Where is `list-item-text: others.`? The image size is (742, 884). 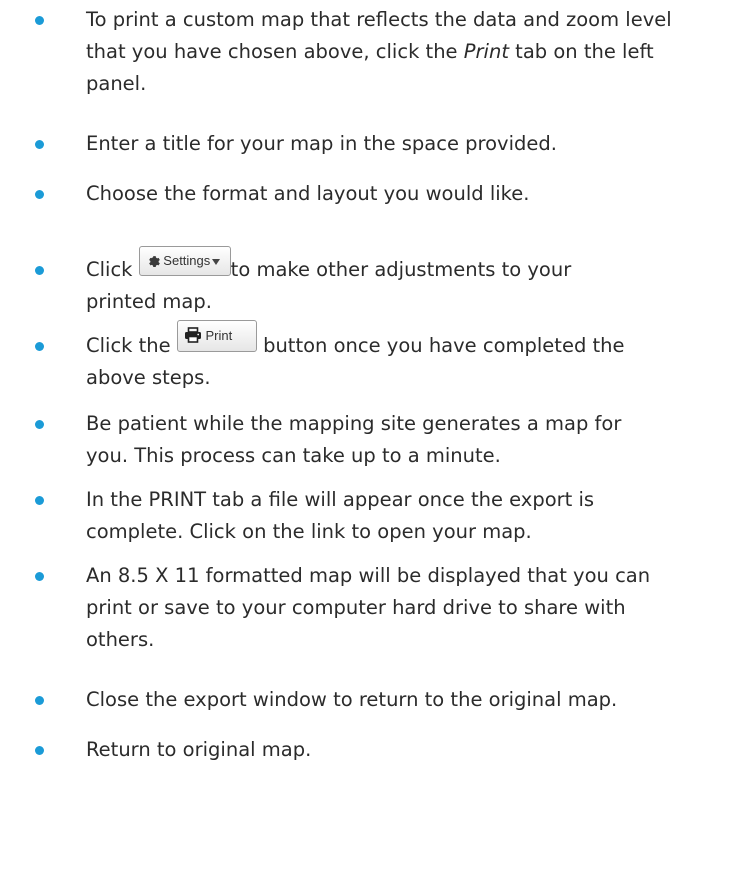
list-item-text: others. is located at coordinates (411, 640).